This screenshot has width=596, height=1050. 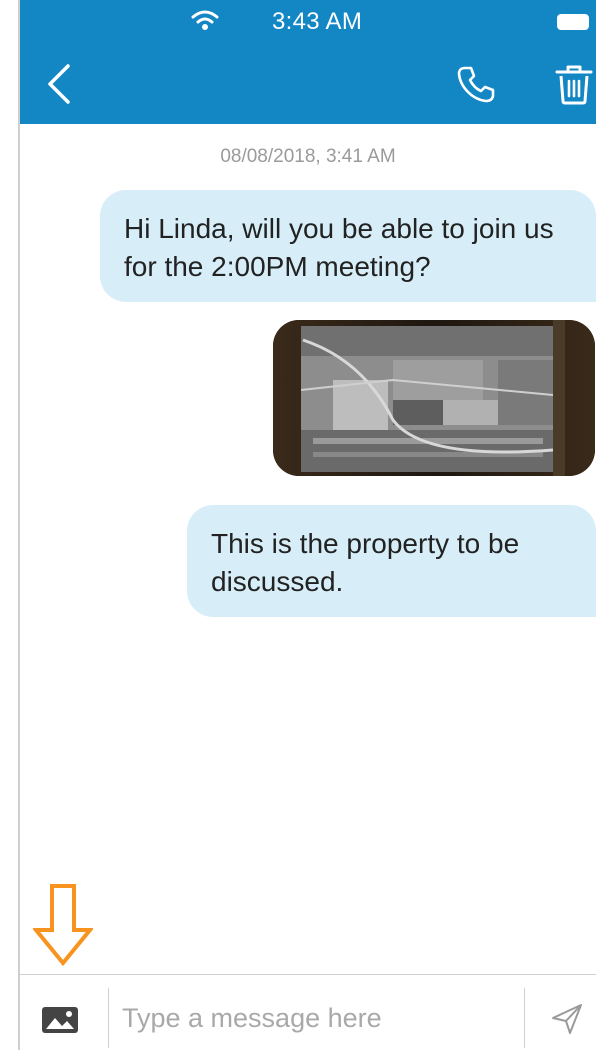 What do you see at coordinates (308, 62) in the screenshot?
I see `chat-header: 3:43 AM` at bounding box center [308, 62].